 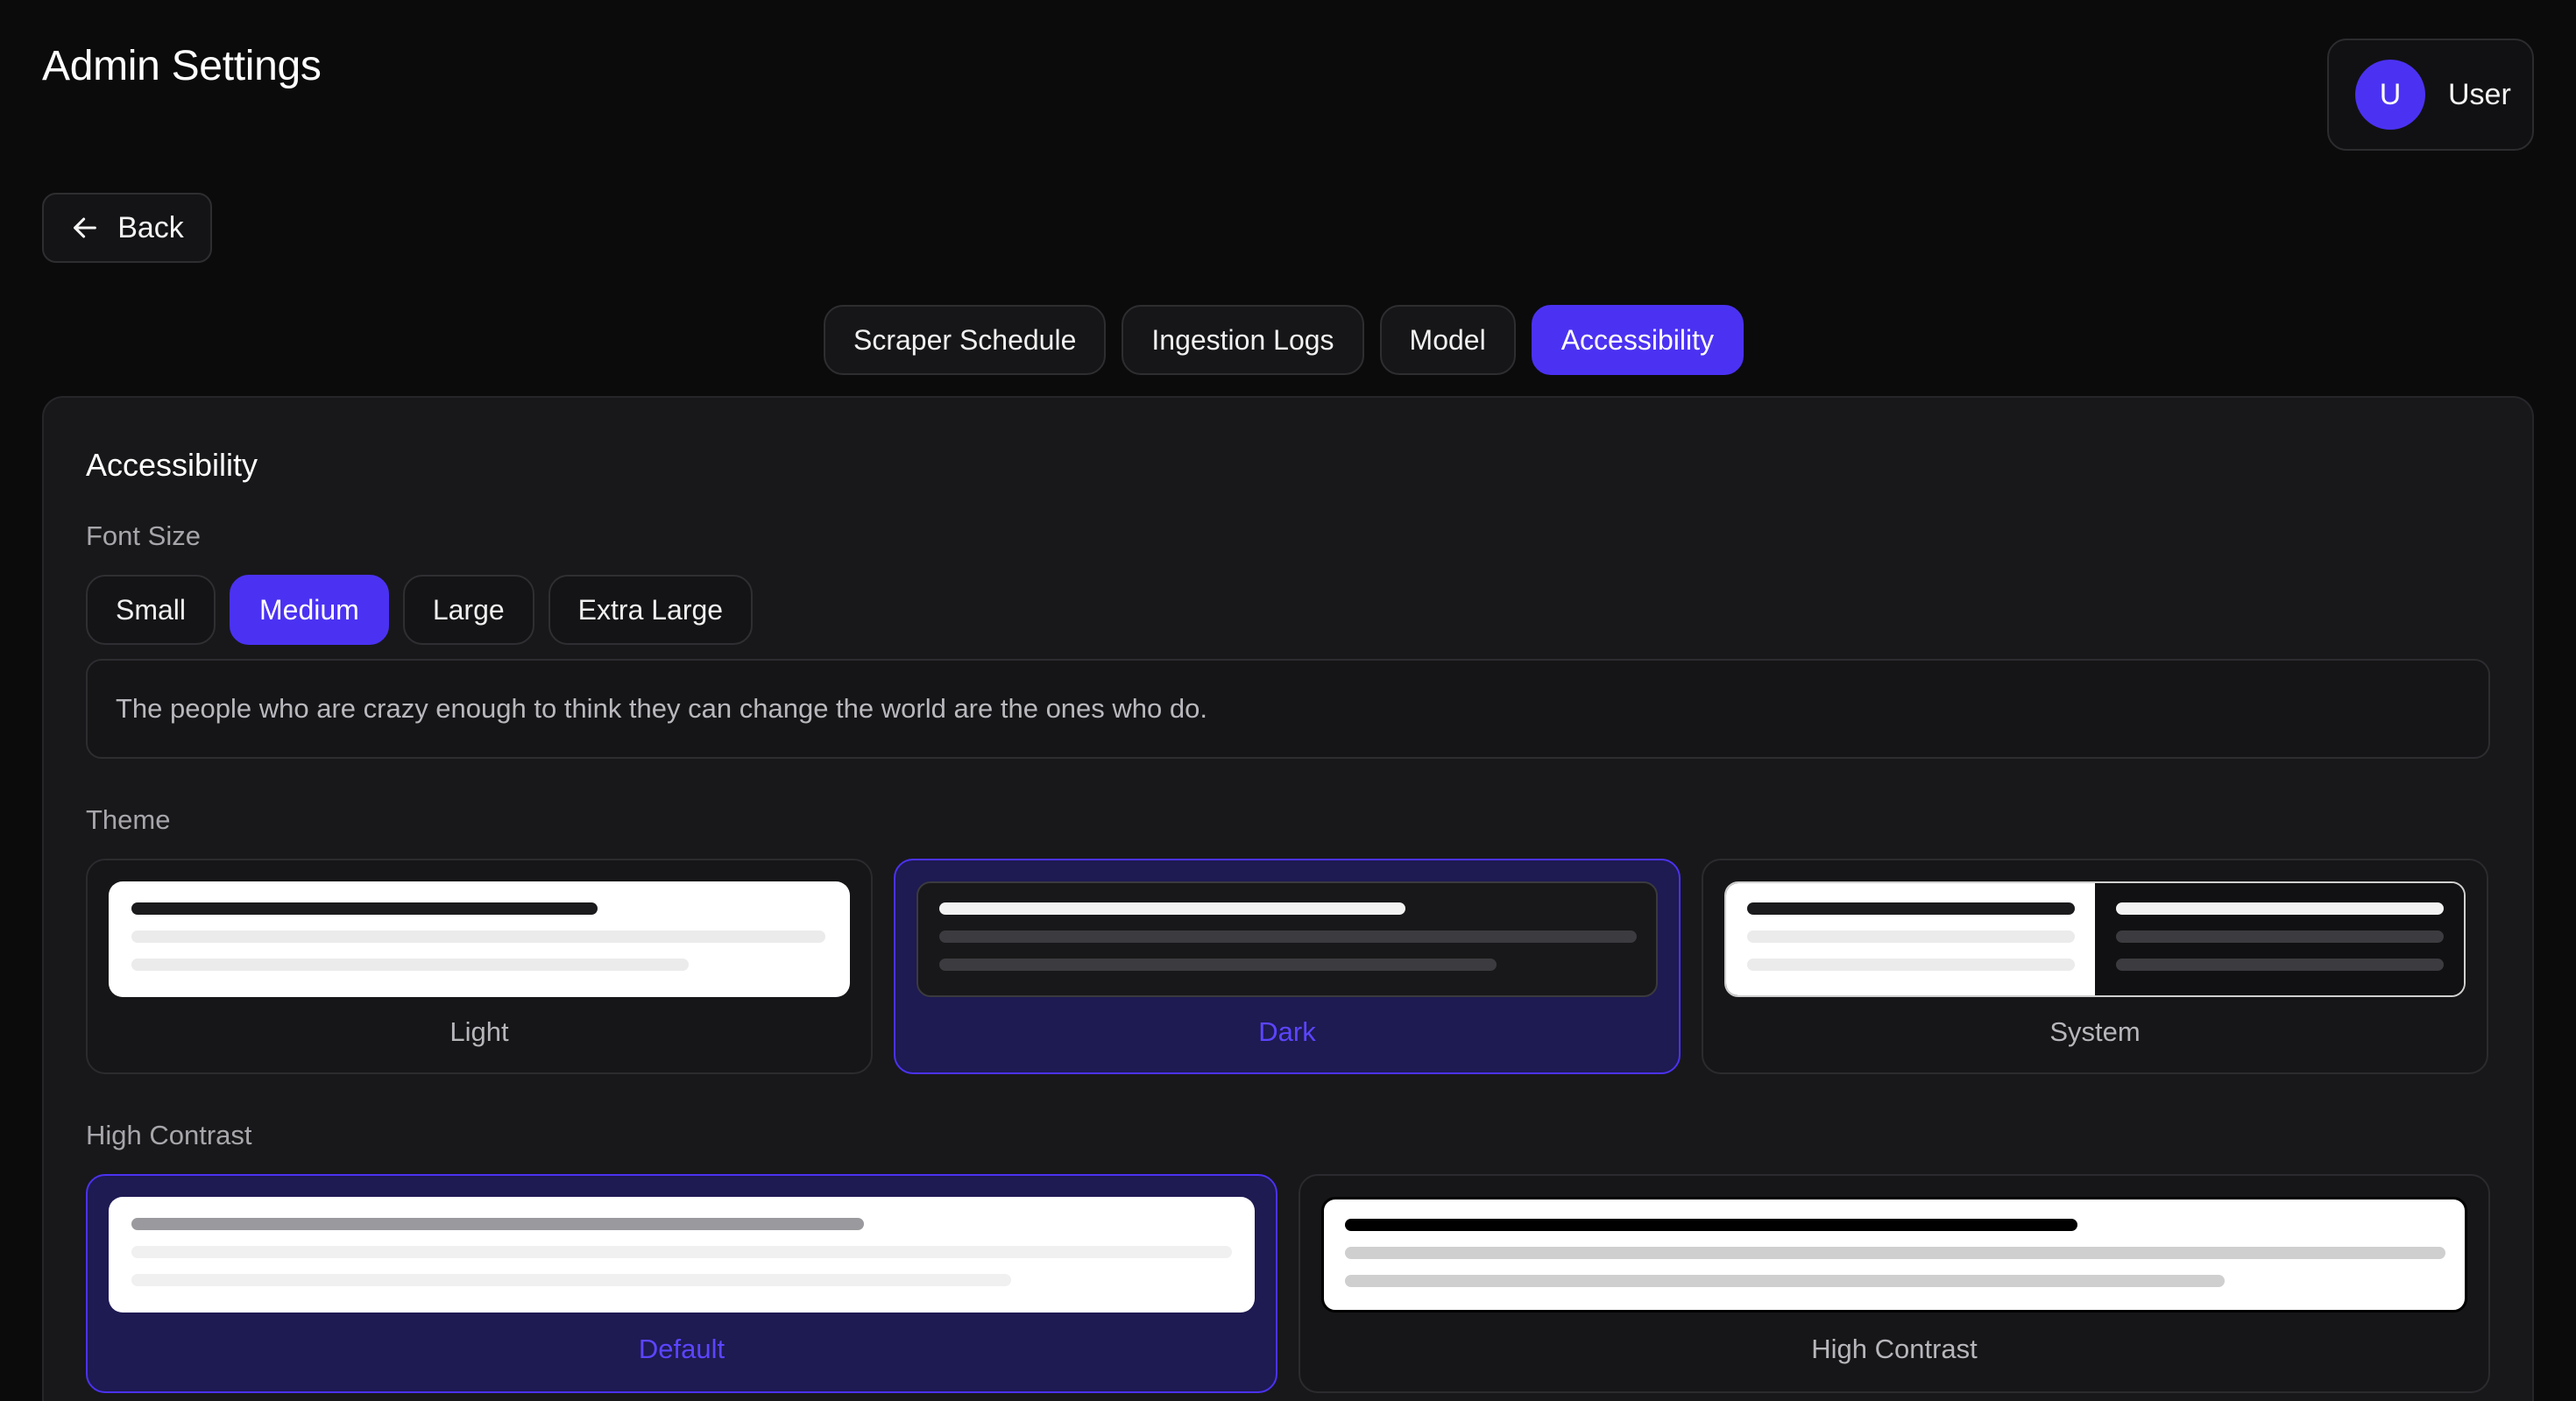 What do you see at coordinates (682, 1255) in the screenshot?
I see `default-contrast-thumbnail` at bounding box center [682, 1255].